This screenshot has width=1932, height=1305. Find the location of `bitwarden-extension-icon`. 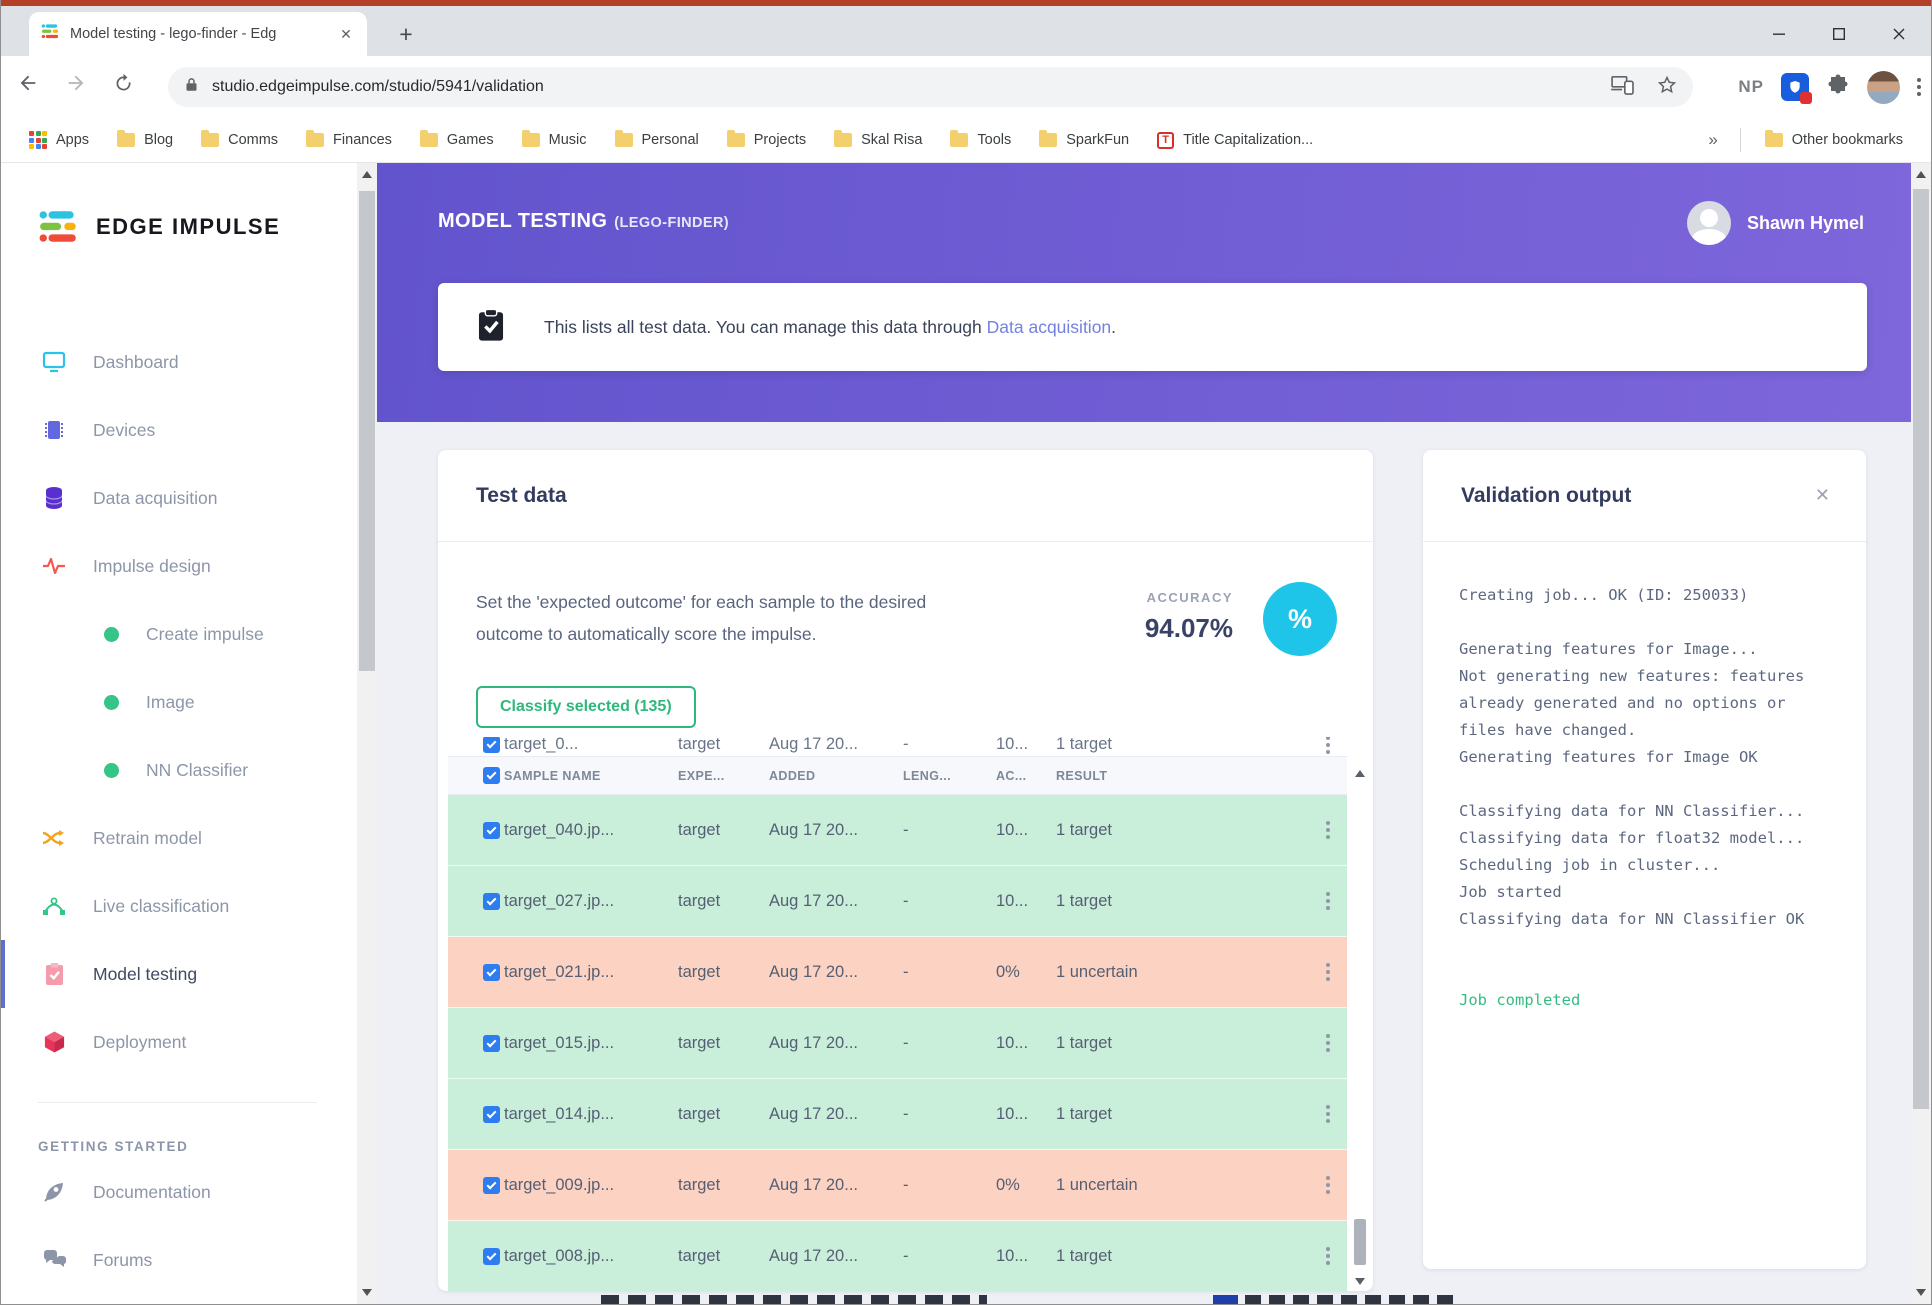

bitwarden-extension-icon is located at coordinates (1796, 88).